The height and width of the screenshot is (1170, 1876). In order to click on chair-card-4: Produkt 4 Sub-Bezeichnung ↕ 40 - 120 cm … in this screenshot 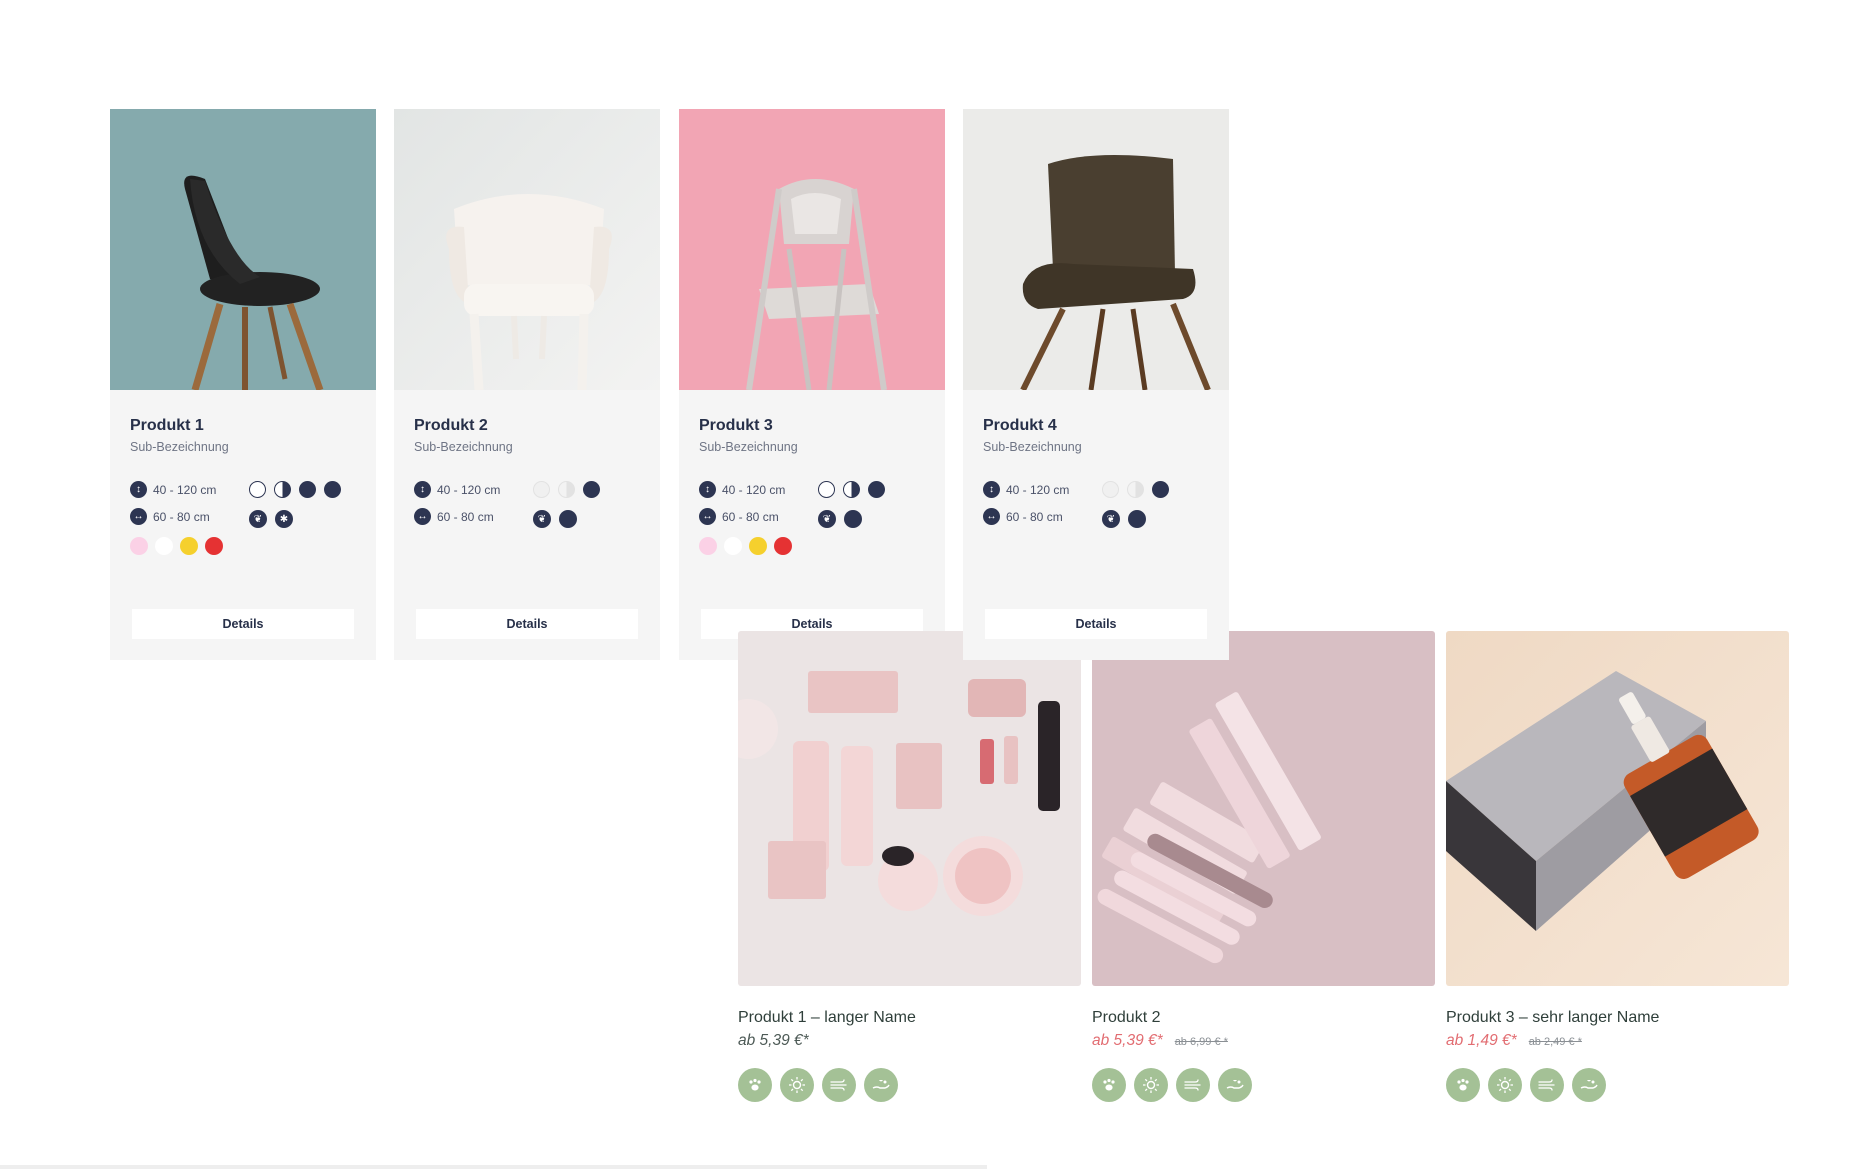, I will do `click(1096, 384)`.